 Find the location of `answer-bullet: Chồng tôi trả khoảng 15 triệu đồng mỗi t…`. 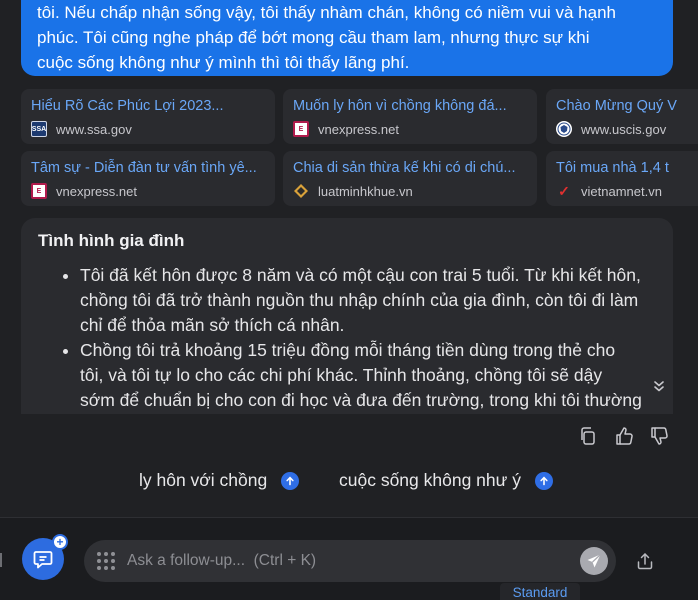

answer-bullet: Chồng tôi trả khoảng 15 triệu đồng mỗi t… is located at coordinates (368, 375).